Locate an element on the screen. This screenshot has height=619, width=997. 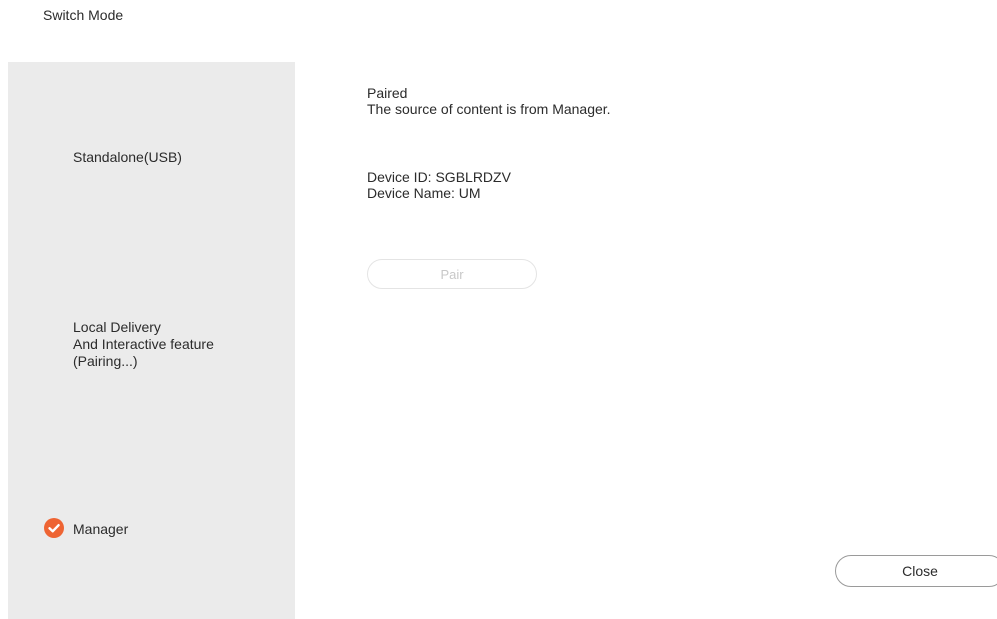
mode-option-manager: Manager is located at coordinates (173, 529).